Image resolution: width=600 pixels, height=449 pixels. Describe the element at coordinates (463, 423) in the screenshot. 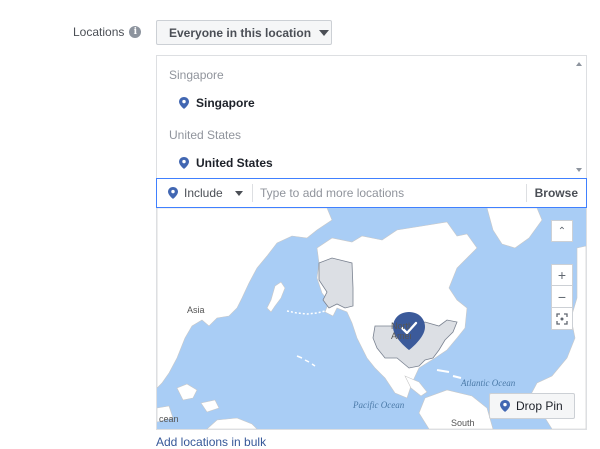

I see `map-label-south: South` at that location.